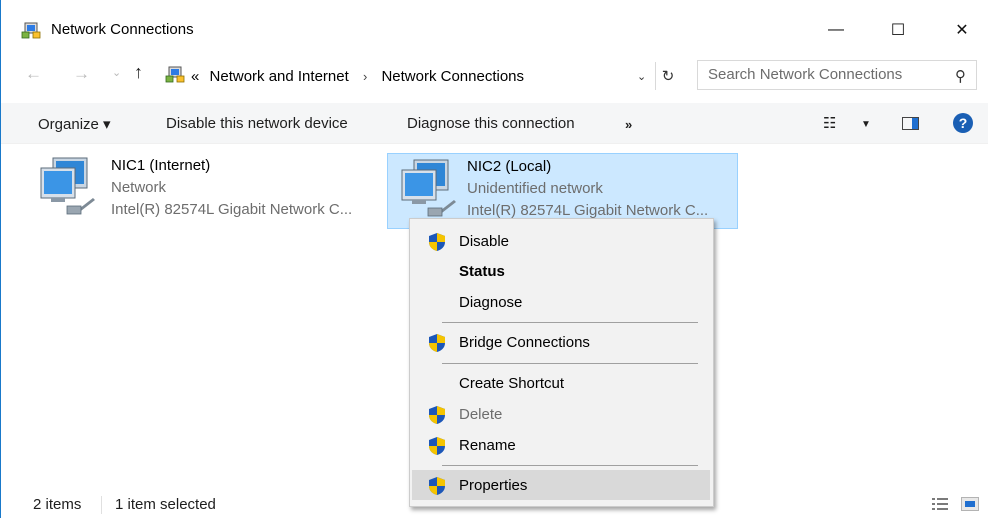 This screenshot has width=988, height=518. What do you see at coordinates (866, 124) in the screenshot?
I see `view-options-dropdown-icon: ▼` at bounding box center [866, 124].